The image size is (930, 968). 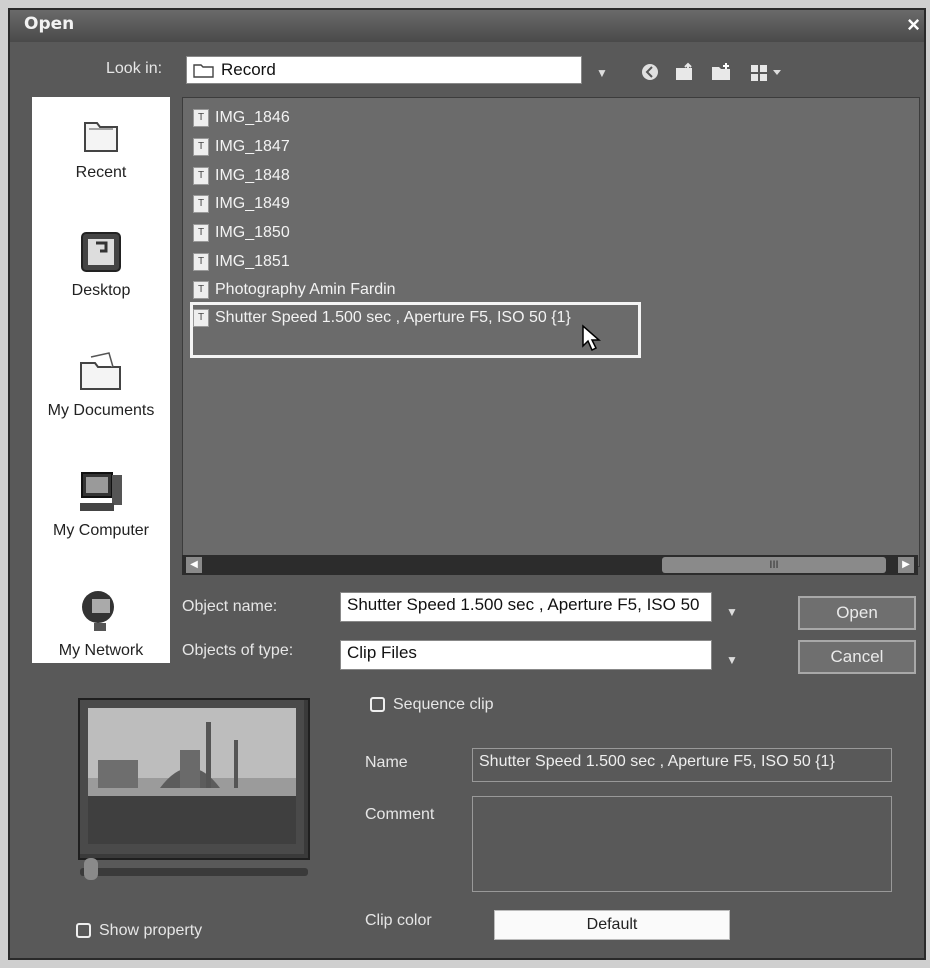 I want to click on place-label: Recent, so click(x=101, y=172).